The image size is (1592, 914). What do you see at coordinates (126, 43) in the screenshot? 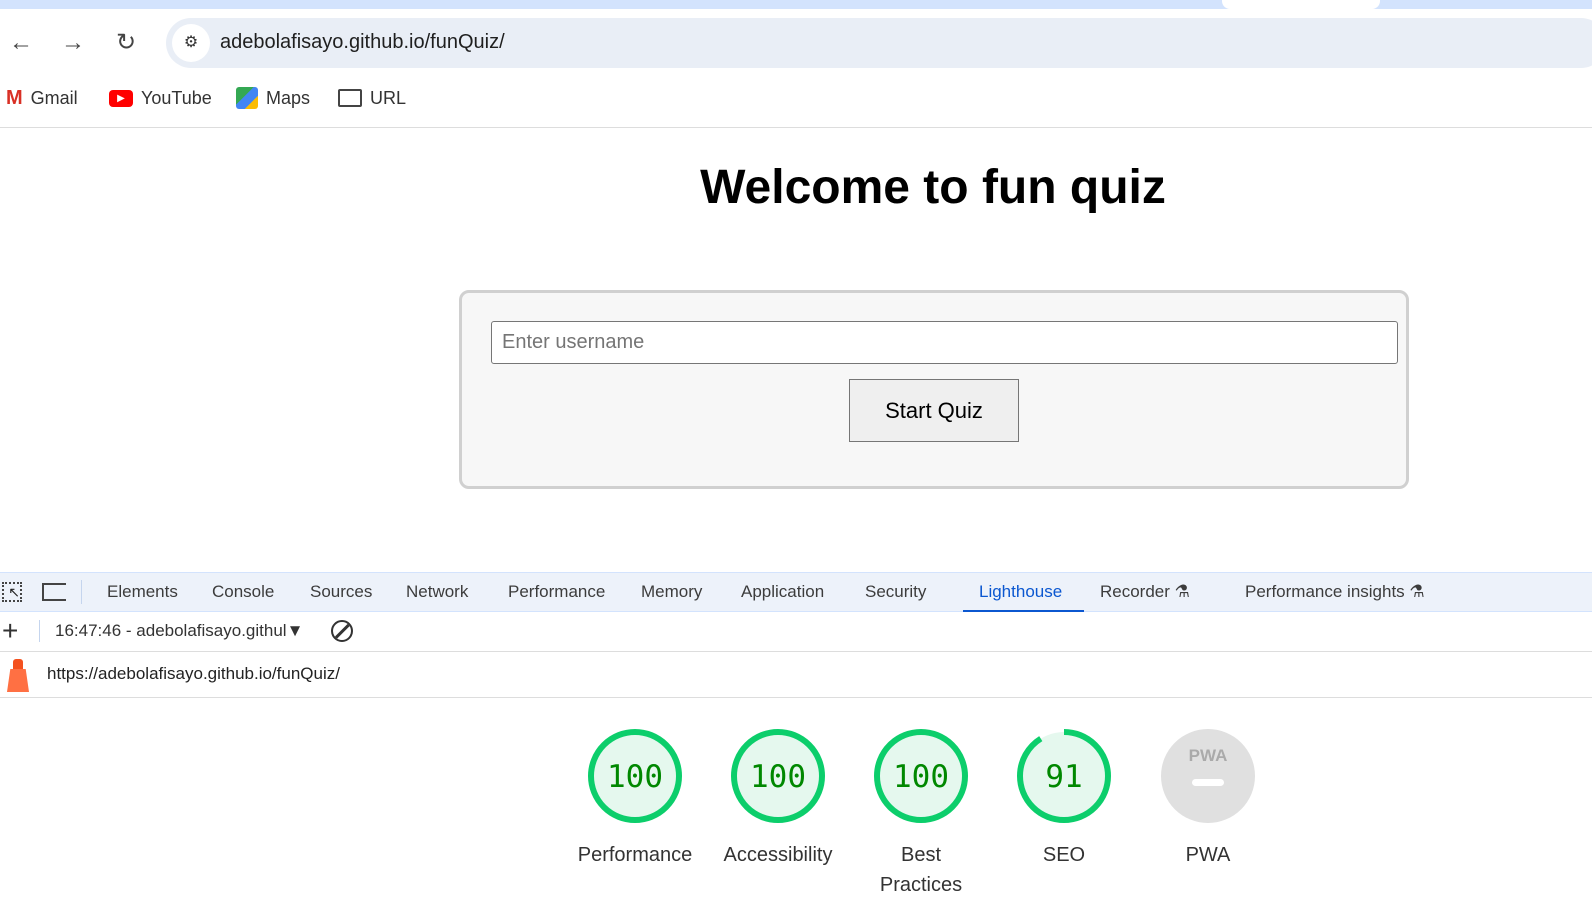
I see `reload-button: ↻` at bounding box center [126, 43].